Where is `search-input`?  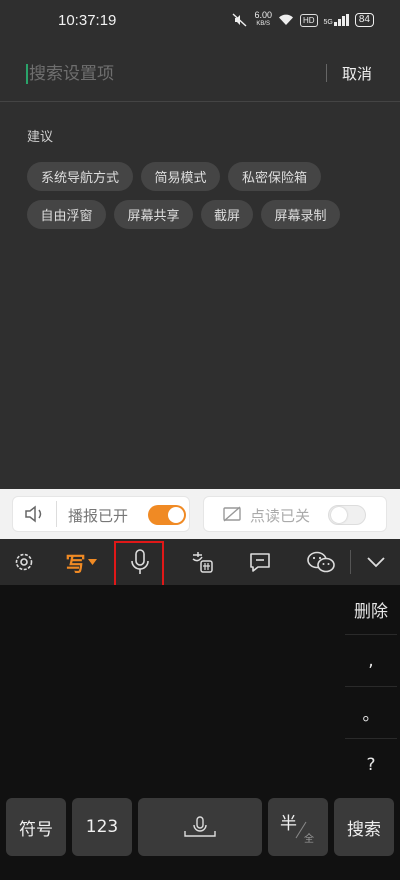 search-input is located at coordinates (169, 74).